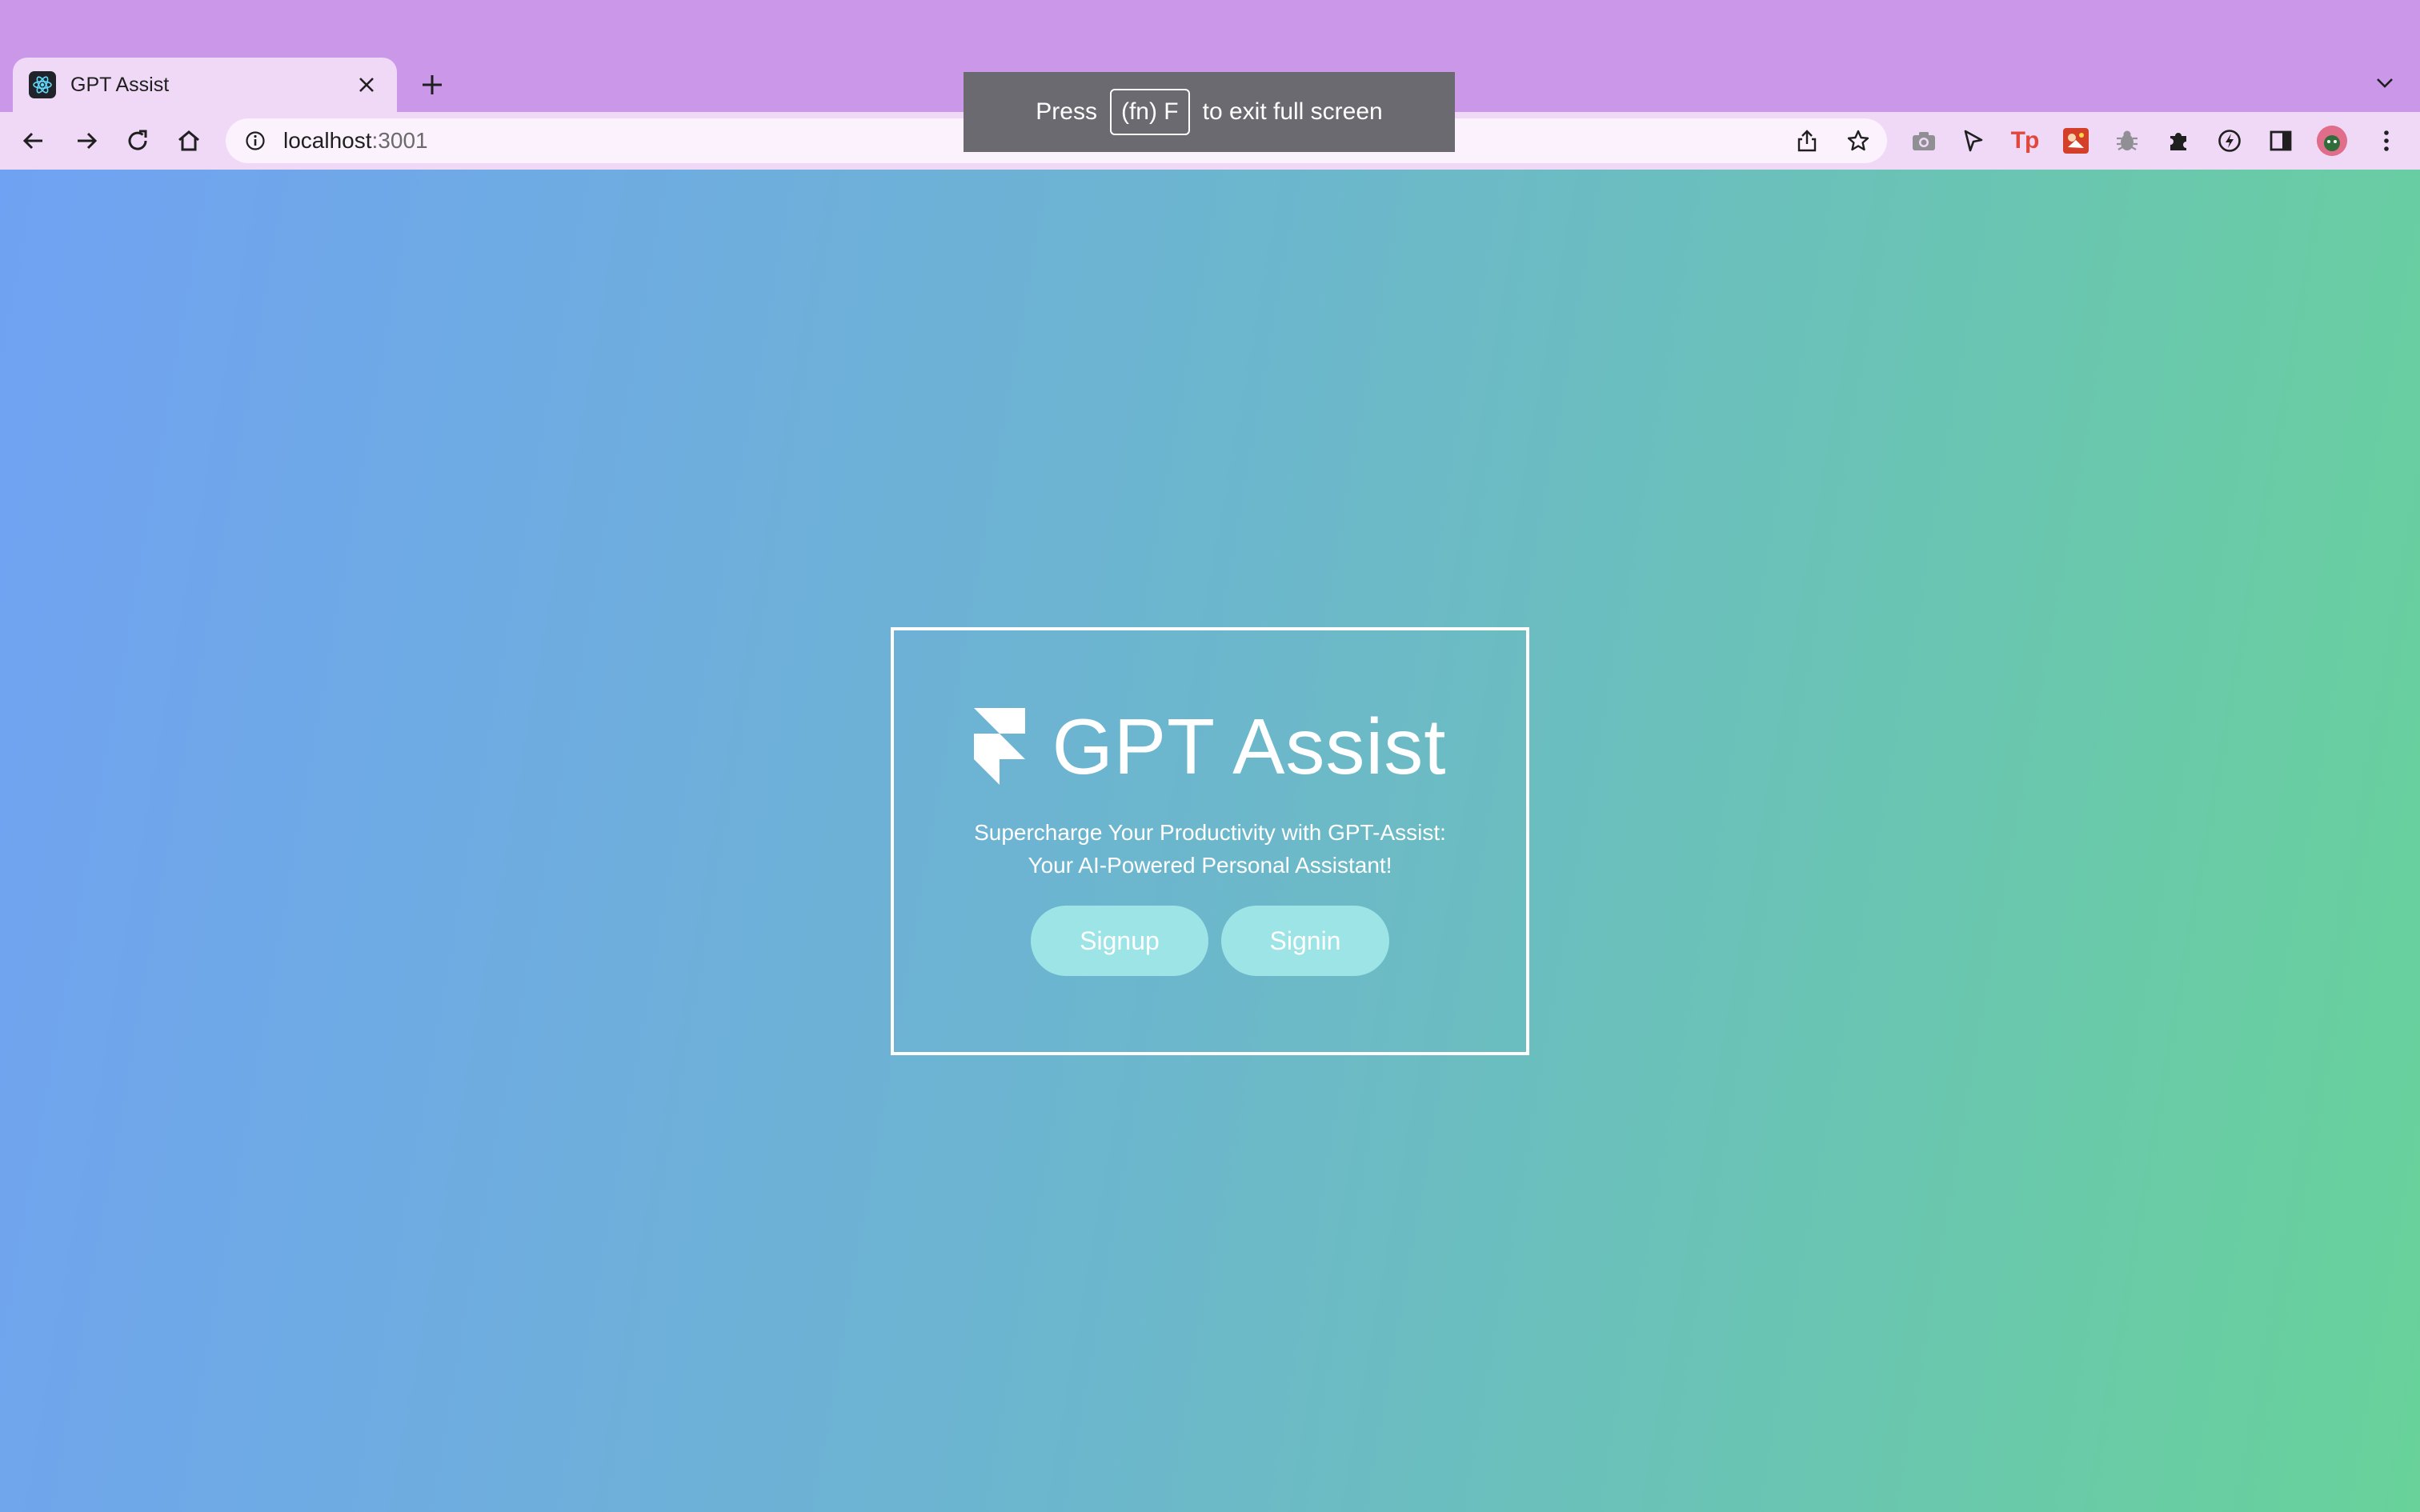  Describe the element at coordinates (1858, 140) in the screenshot. I see `bookmark-star-icon` at that location.